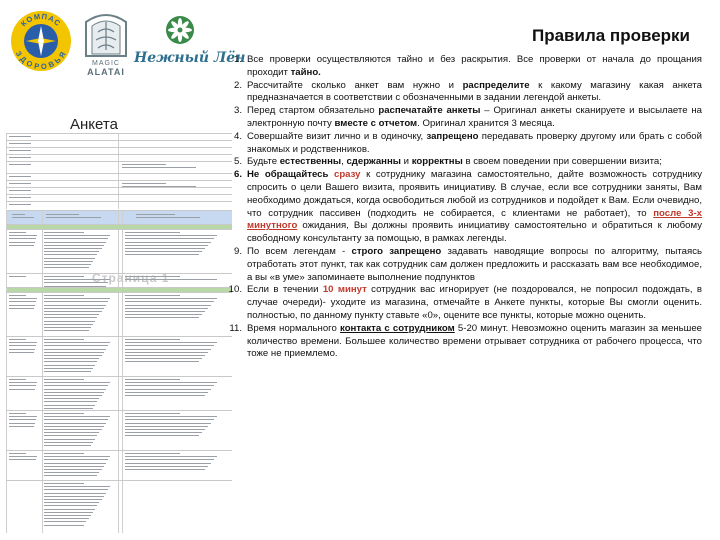 The height and width of the screenshot is (540, 720). I want to click on rule-text-segment: контакта с сотрудником, so click(397, 328).